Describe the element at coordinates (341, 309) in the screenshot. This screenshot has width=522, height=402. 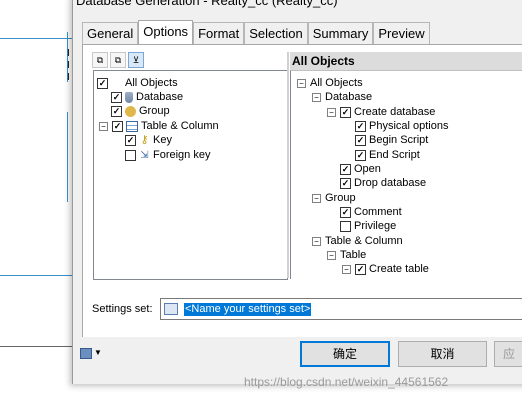
I see `settings-set-combobox: <Name your settings set>` at that location.